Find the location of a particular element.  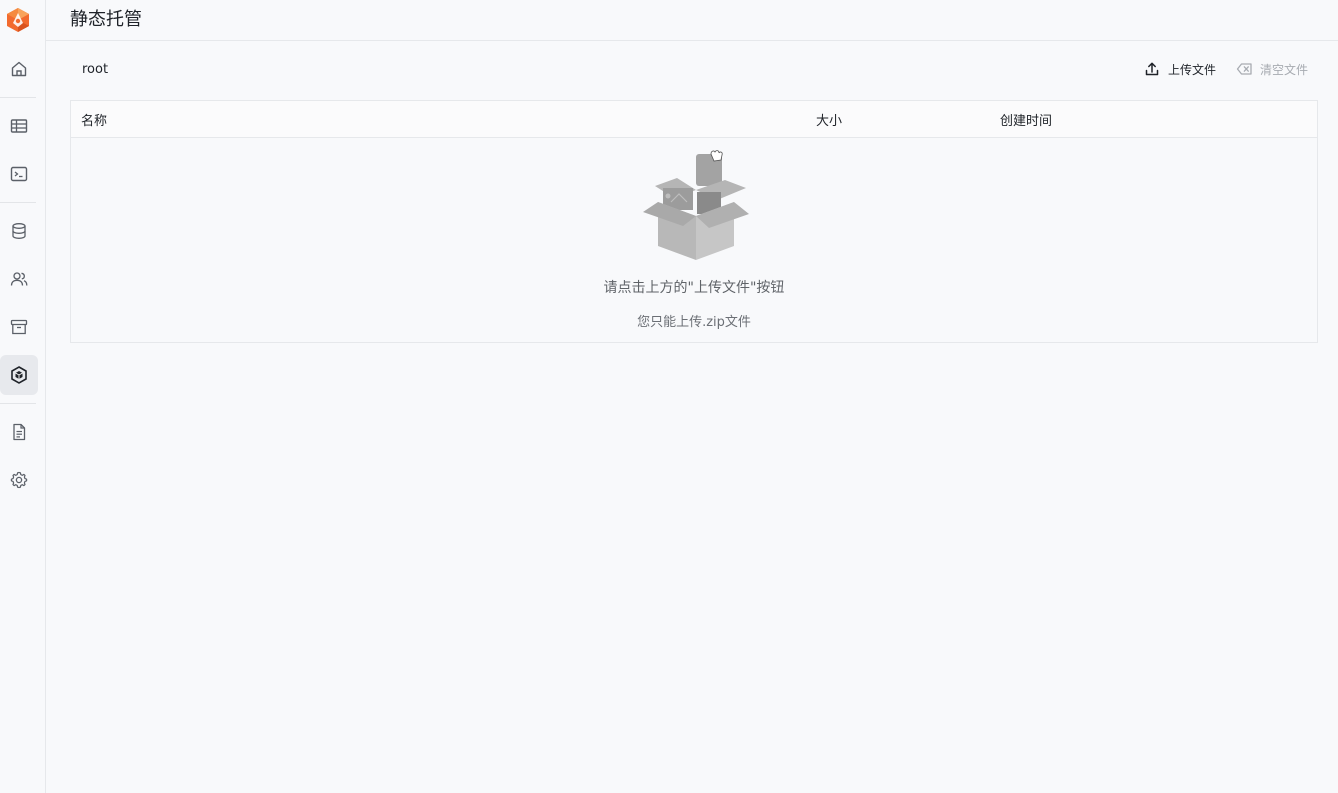

upload-file-button: 上传文件 is located at coordinates (1180, 69).